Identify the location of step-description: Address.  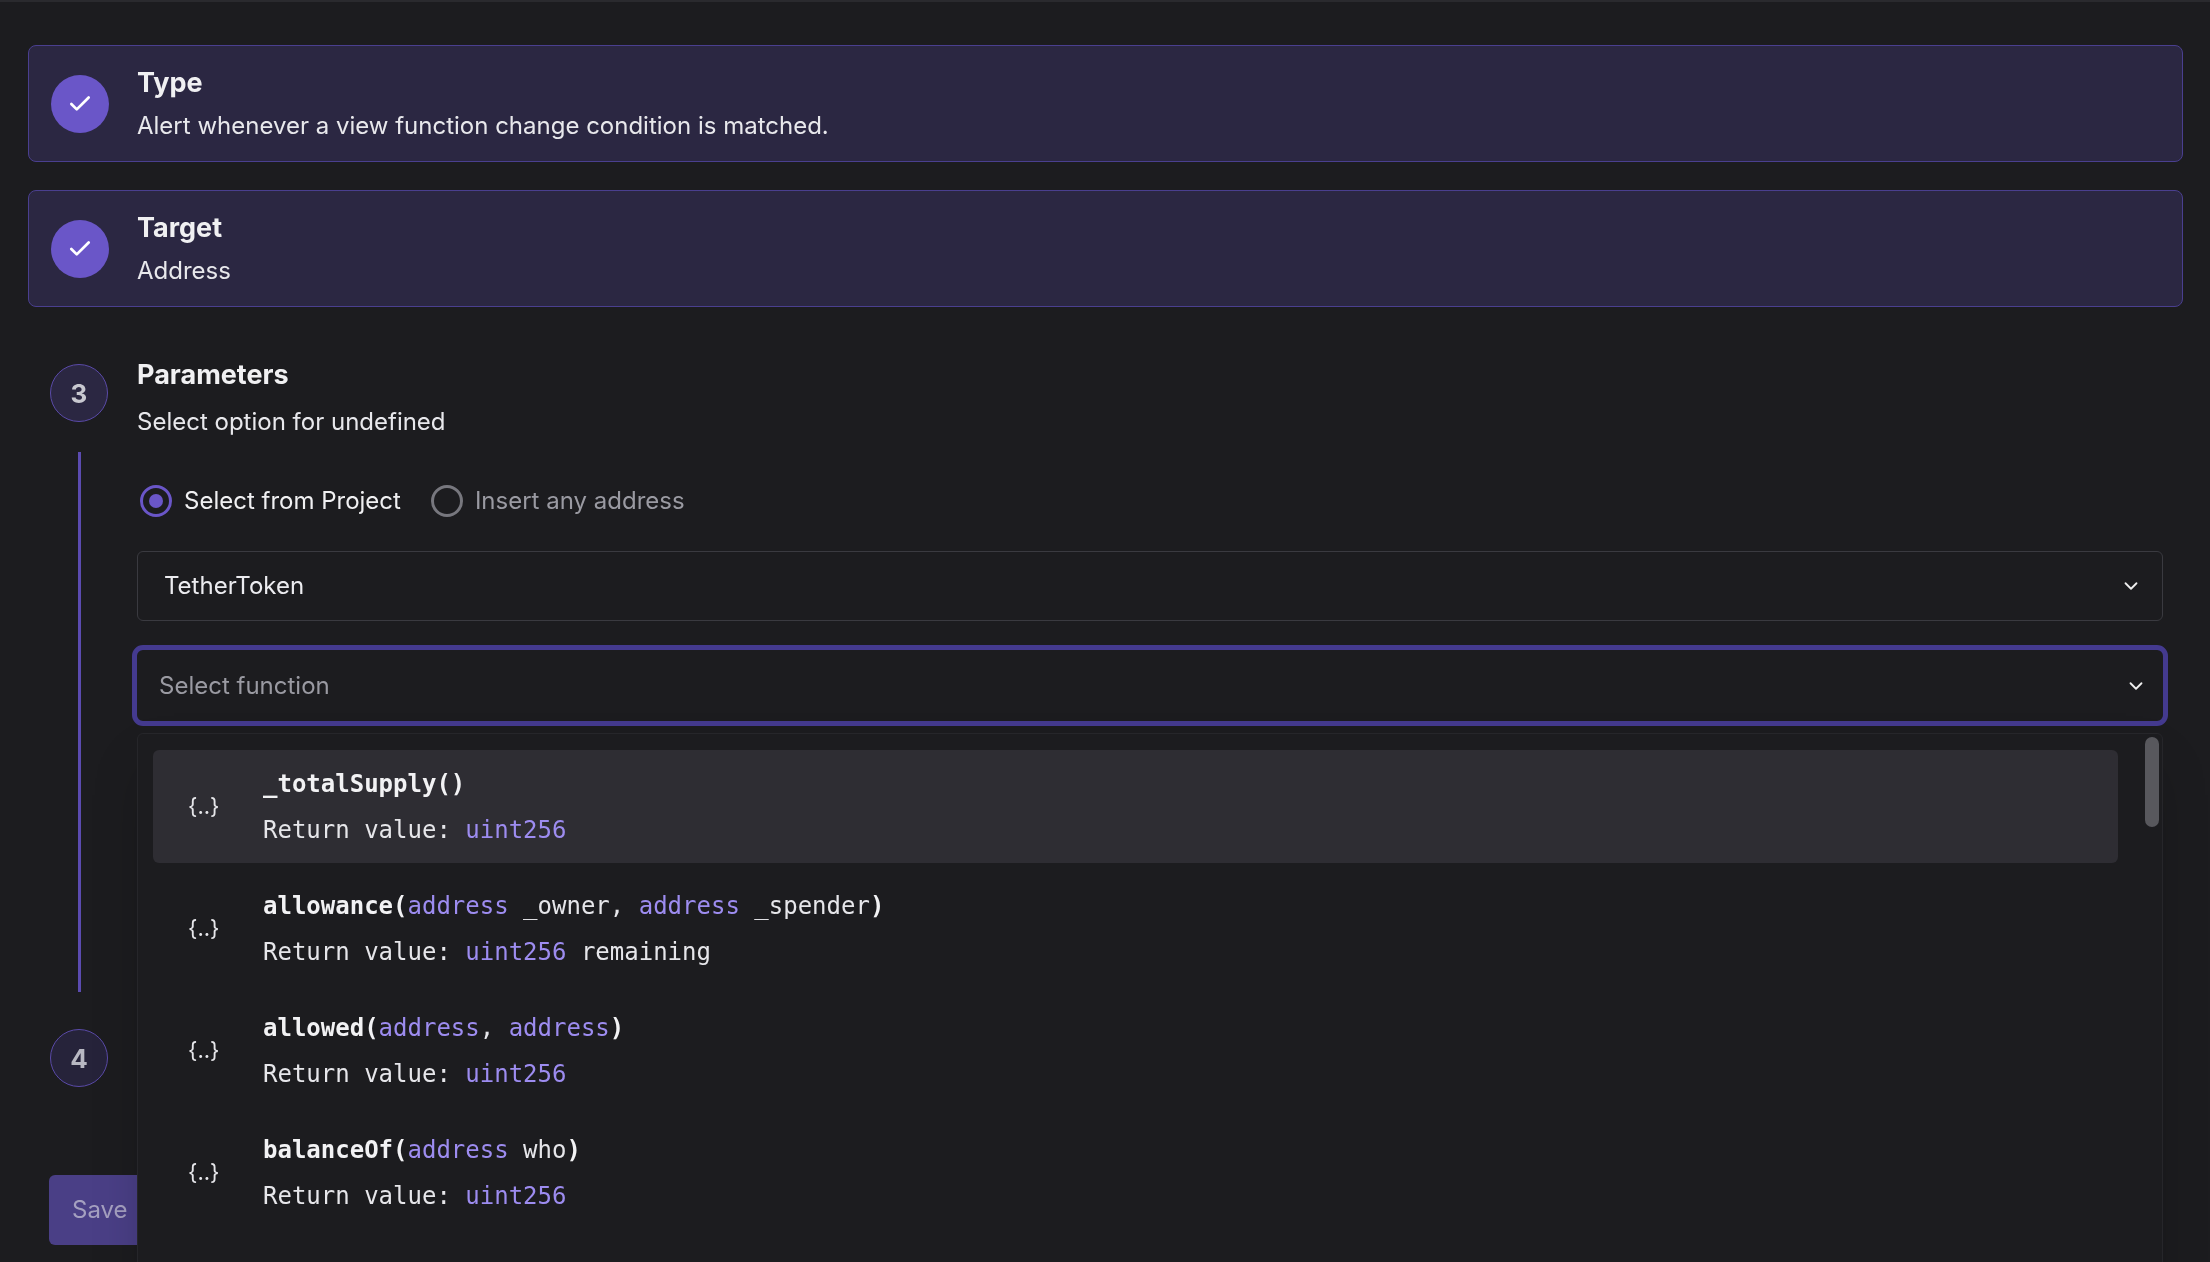
(184, 270).